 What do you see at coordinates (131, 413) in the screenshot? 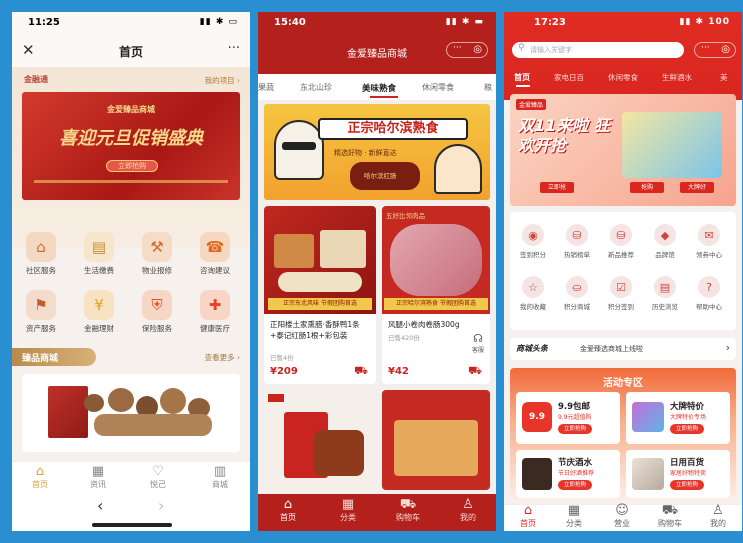
I see `product-showcase` at bounding box center [131, 413].